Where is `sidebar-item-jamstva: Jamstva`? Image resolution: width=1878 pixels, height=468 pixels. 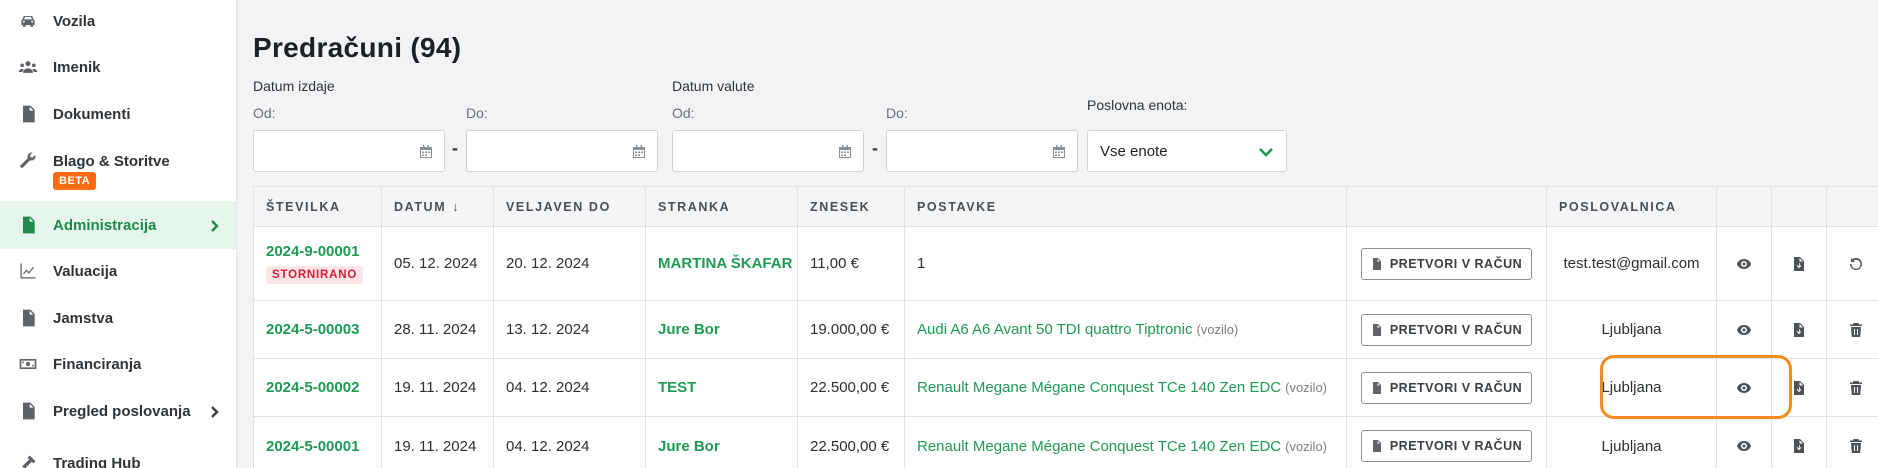
sidebar-item-jamstva: Jamstva is located at coordinates (118, 318).